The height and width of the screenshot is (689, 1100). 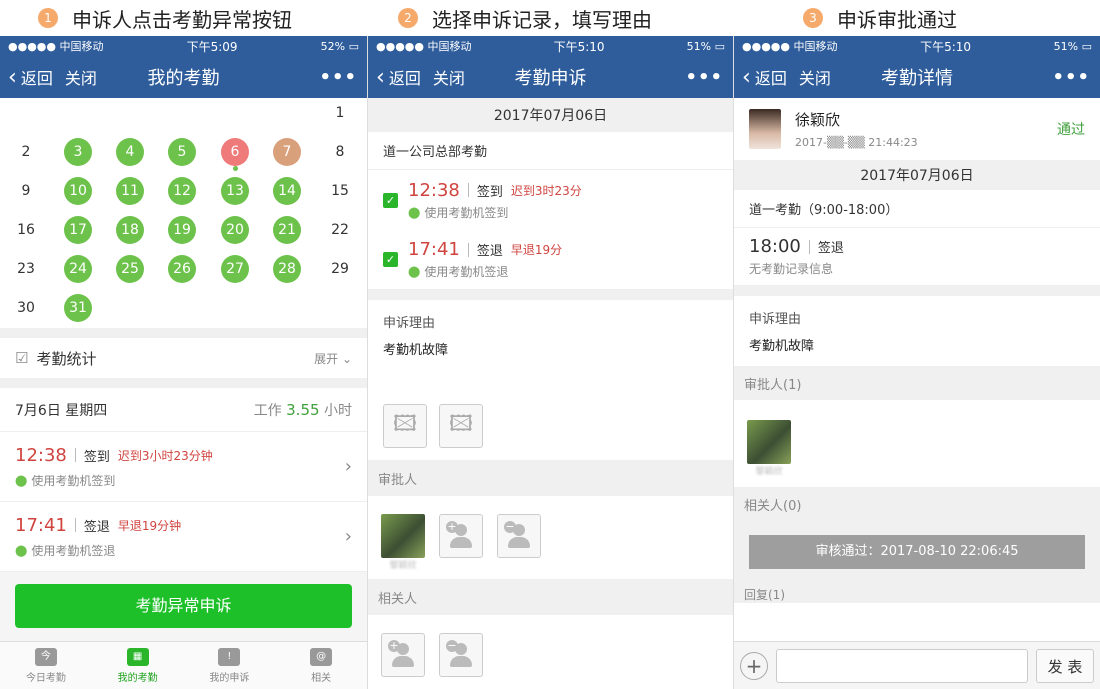 I want to click on image-remove-icon: 🖾, so click(x=461, y=424).